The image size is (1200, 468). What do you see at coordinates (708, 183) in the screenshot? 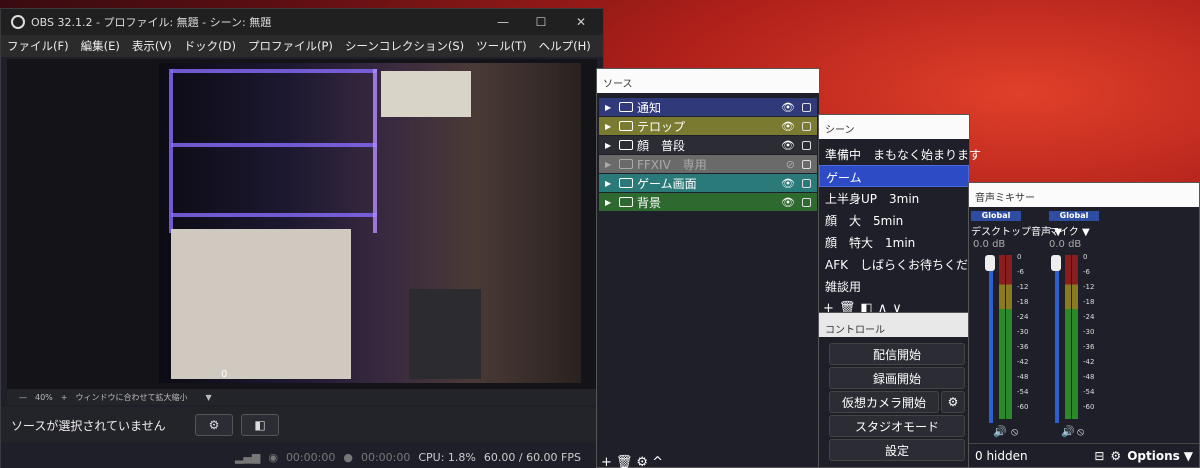
I see `source-item: ▶ ゲーム画面 👁` at bounding box center [708, 183].